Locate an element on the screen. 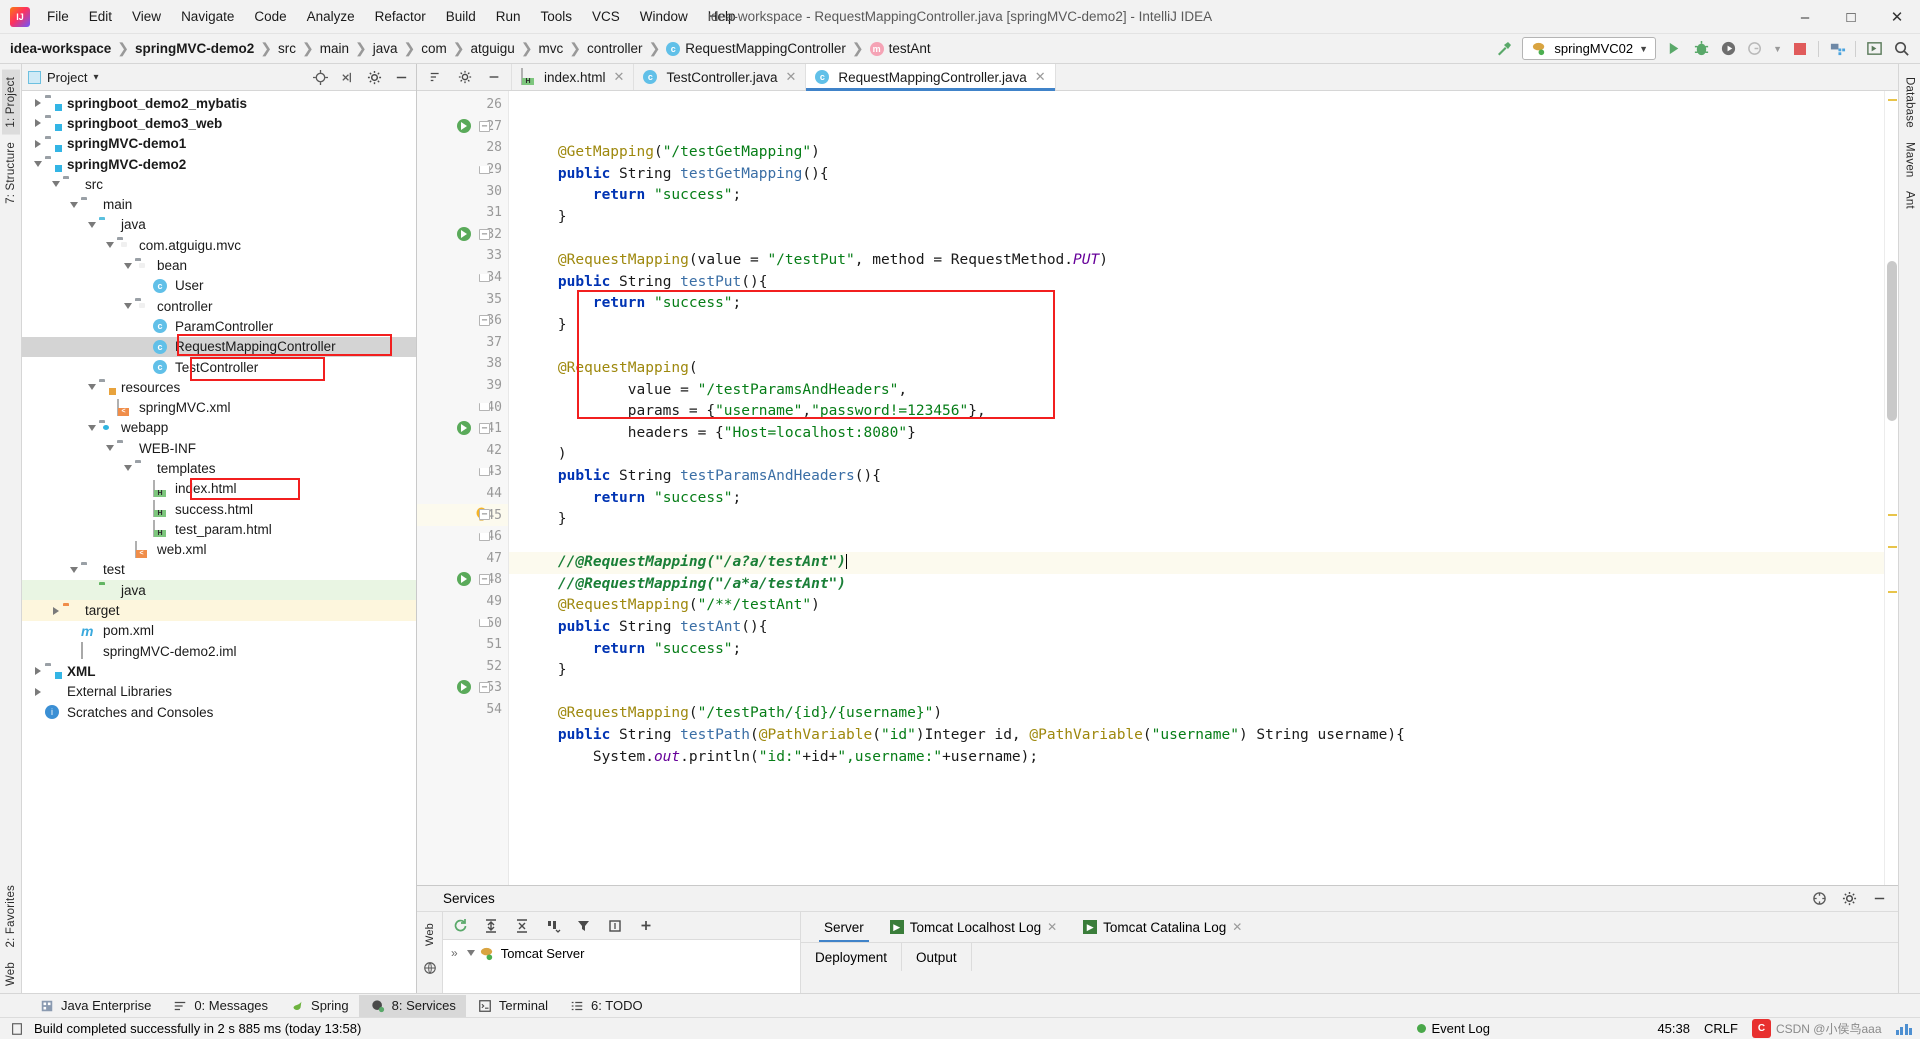  menu-run: Run is located at coordinates (508, 16).